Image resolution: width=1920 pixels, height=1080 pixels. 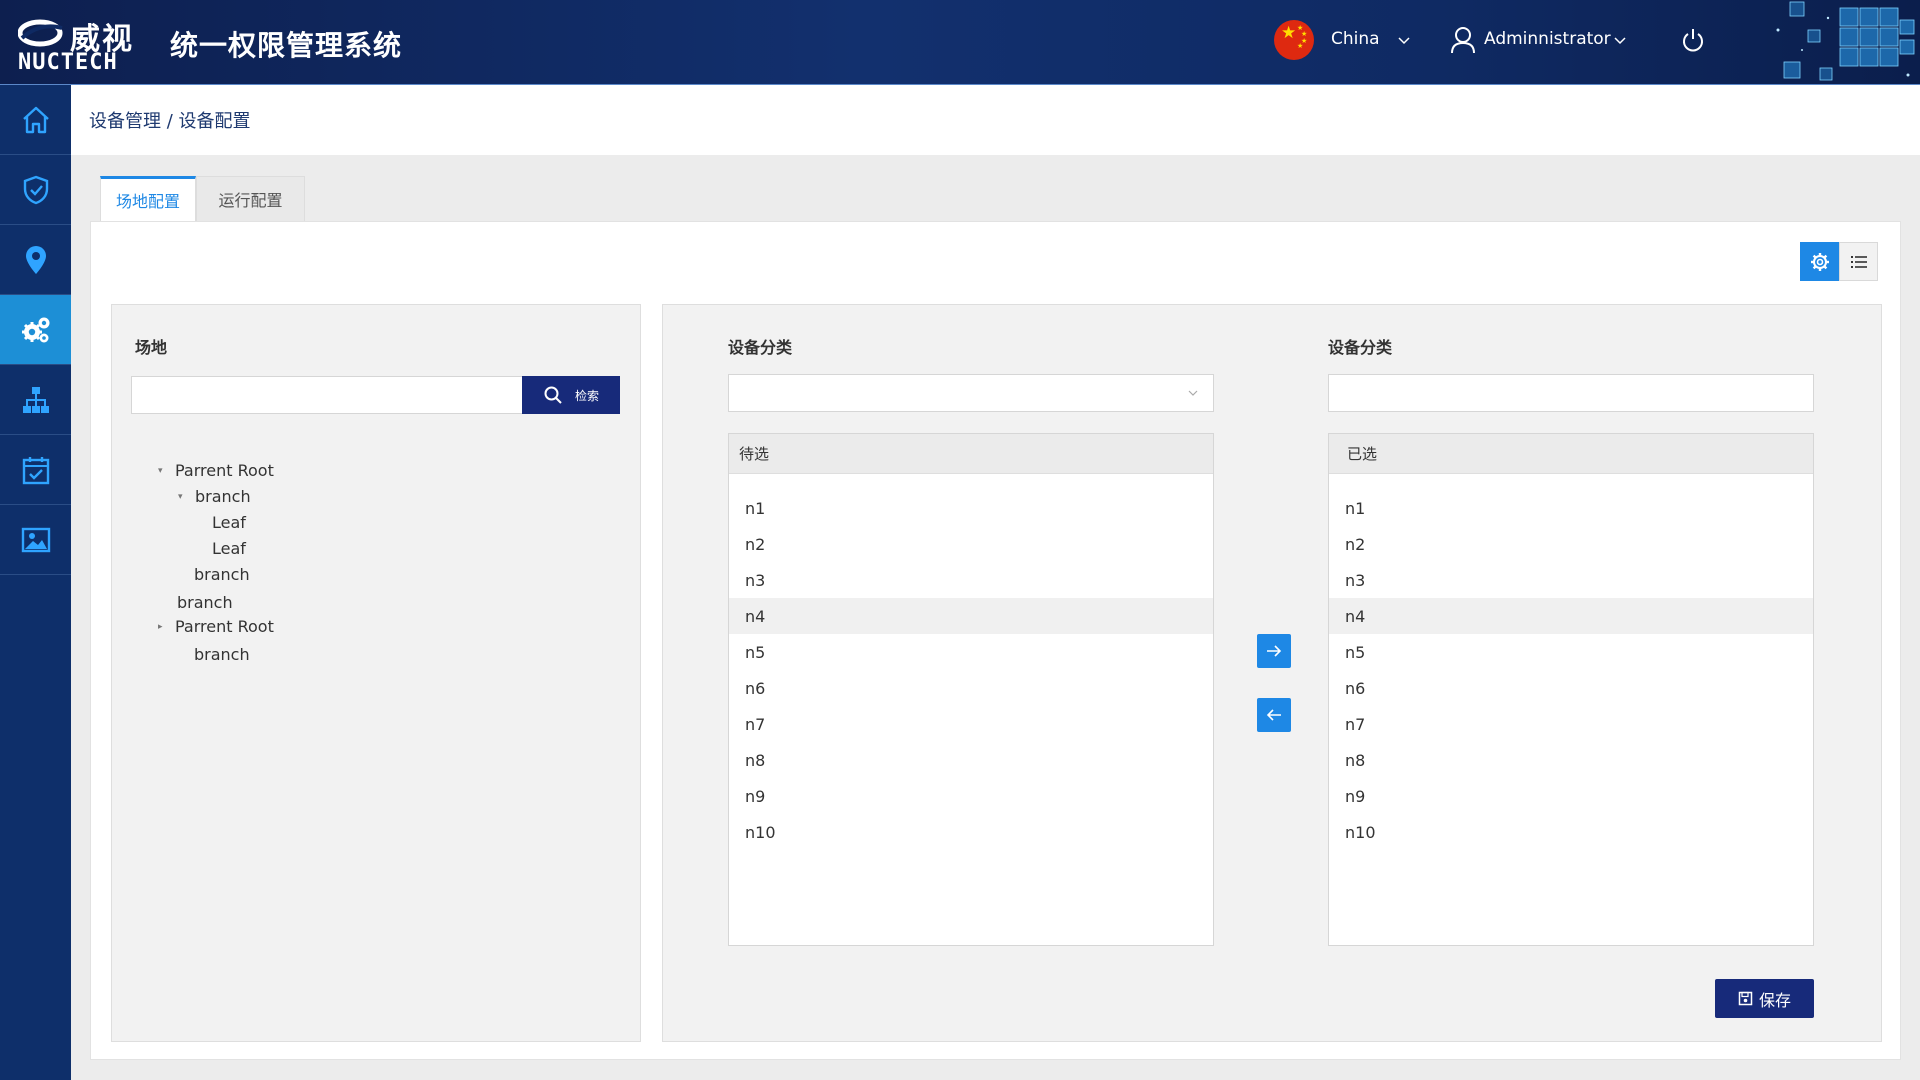 I want to click on calendar-check-icon, so click(x=35, y=470).